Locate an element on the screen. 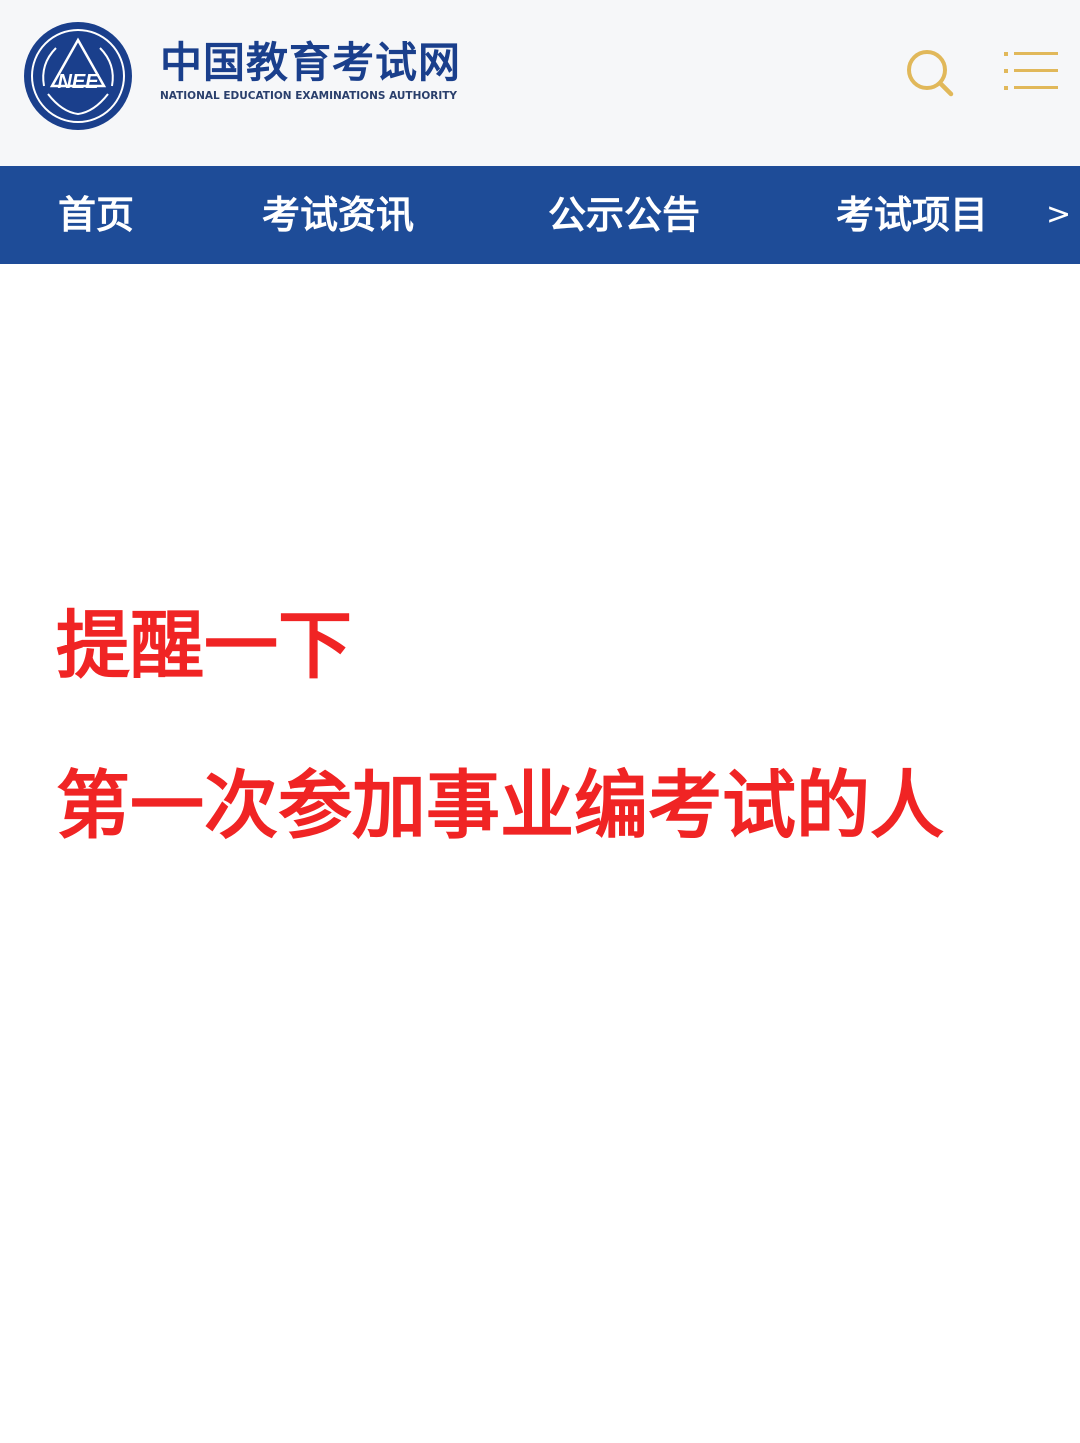  menu-button is located at coordinates (1032, 71).